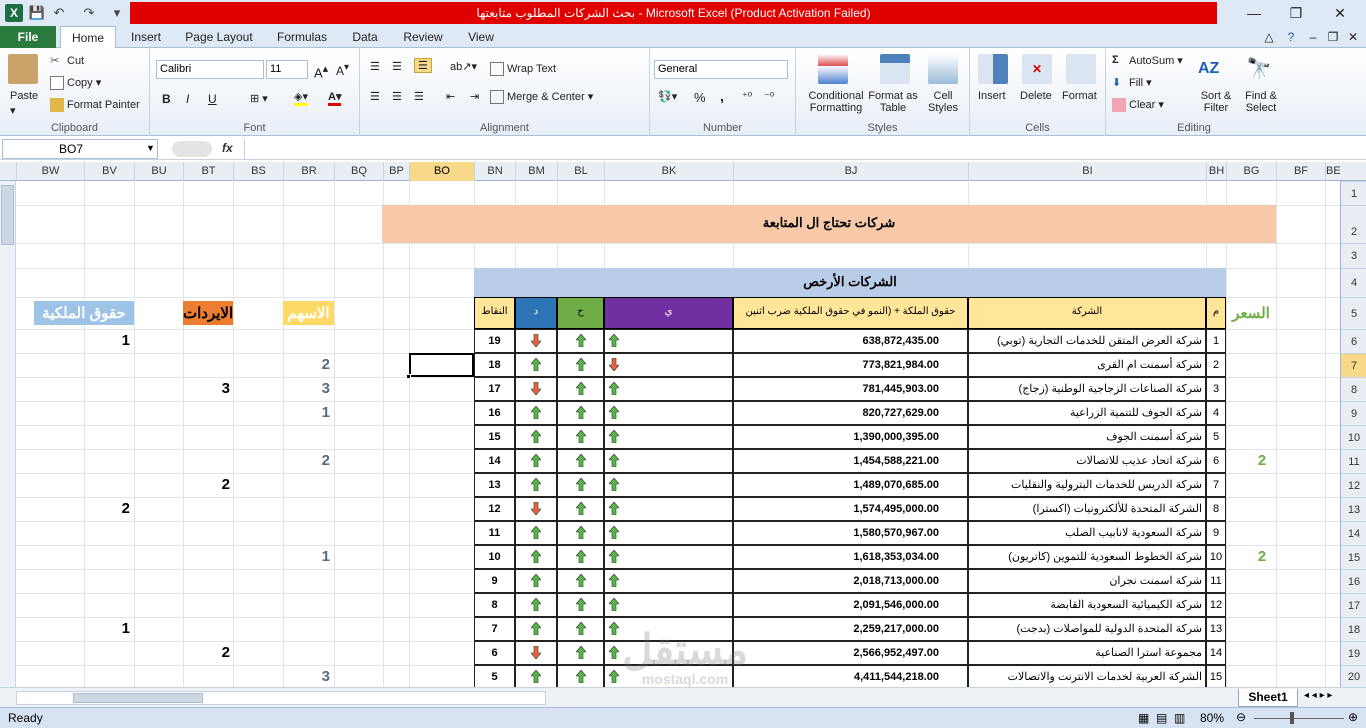  Describe the element at coordinates (88, 37) in the screenshot. I see `tab-home: Home` at that location.